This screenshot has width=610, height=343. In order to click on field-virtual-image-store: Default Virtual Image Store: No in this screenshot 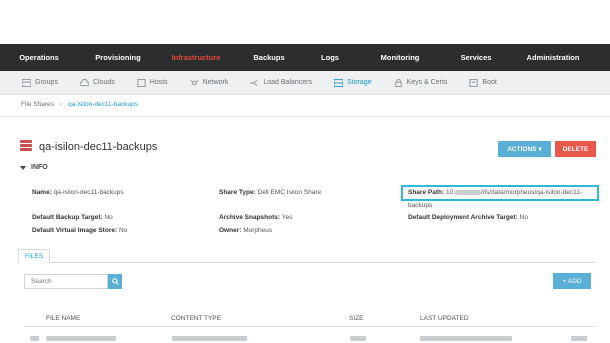, I will do `click(79, 230)`.